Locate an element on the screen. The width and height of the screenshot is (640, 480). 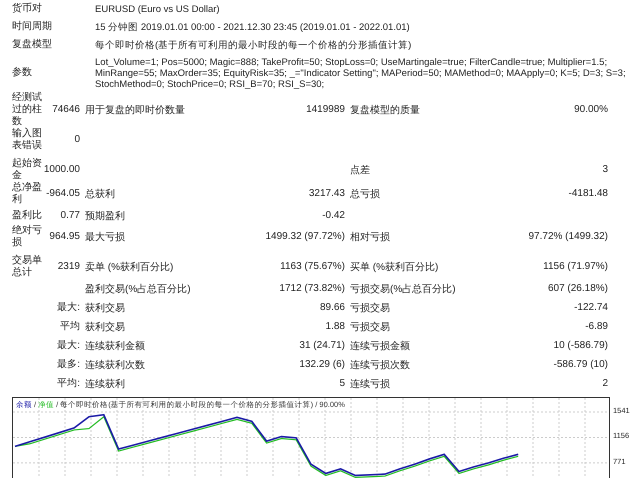
stat-value: -964.05 is located at coordinates (62, 194).